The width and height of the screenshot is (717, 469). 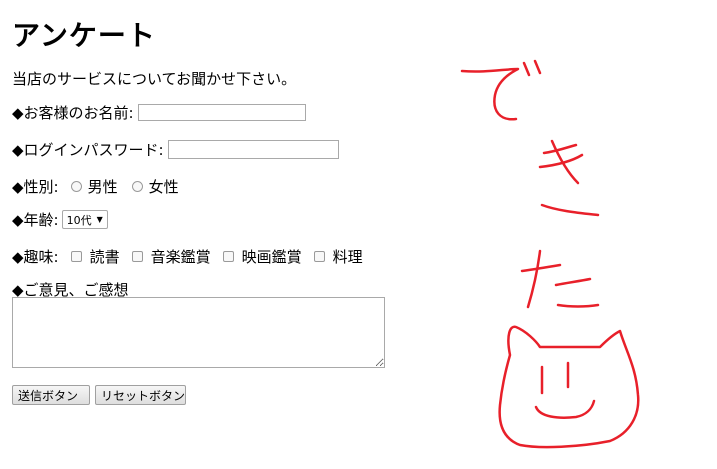 I want to click on name-row: ◆お客様のお名前:, so click(x=159, y=112).